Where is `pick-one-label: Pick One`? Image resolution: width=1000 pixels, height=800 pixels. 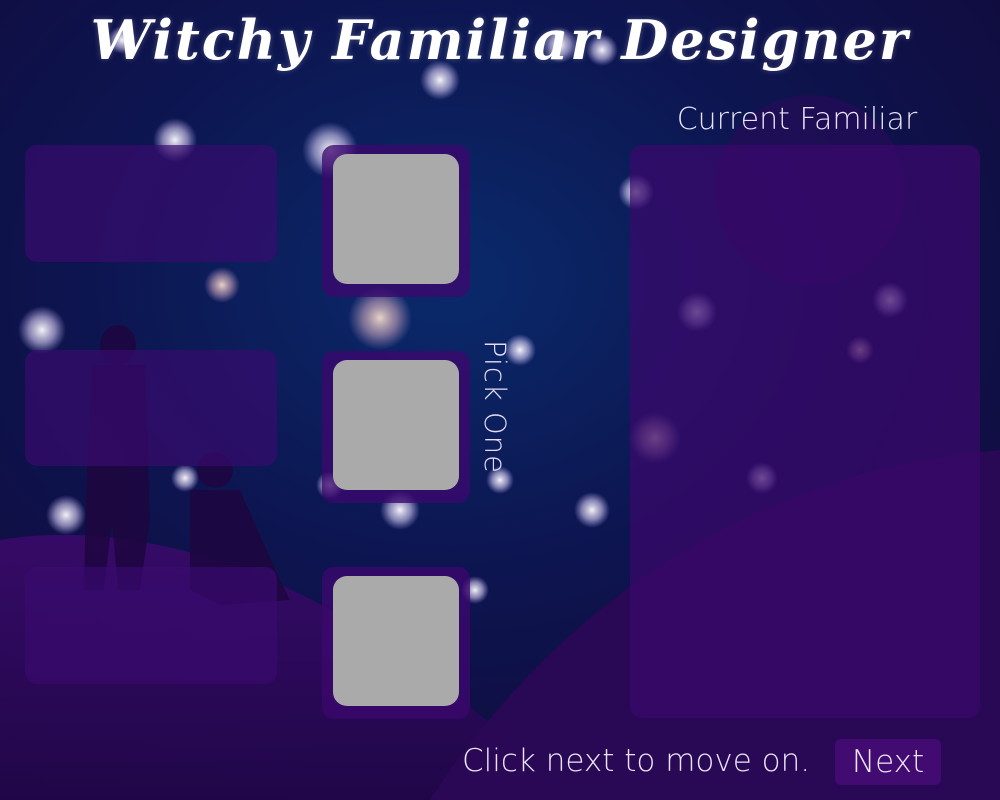 pick-one-label: Pick One is located at coordinates (495, 407).